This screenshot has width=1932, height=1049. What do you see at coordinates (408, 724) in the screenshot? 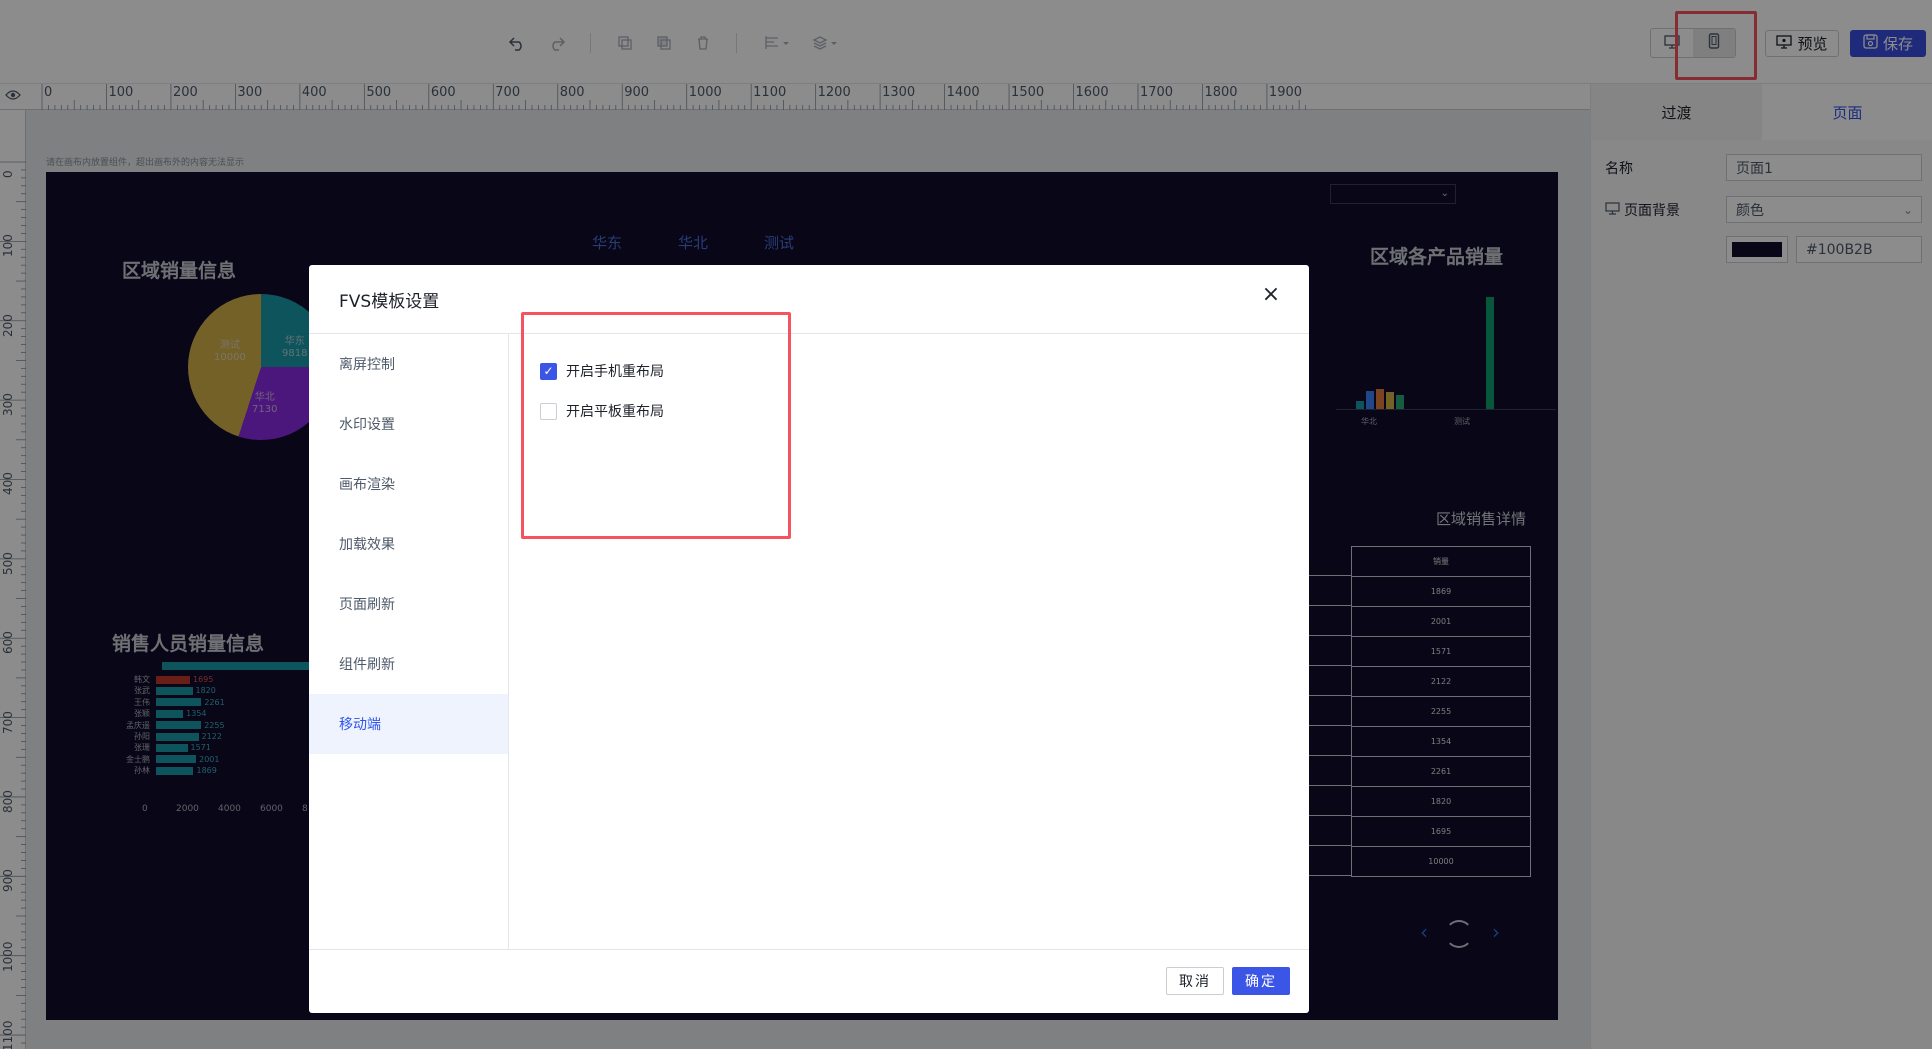
I see `menu-item-mobile: 移动端` at bounding box center [408, 724].